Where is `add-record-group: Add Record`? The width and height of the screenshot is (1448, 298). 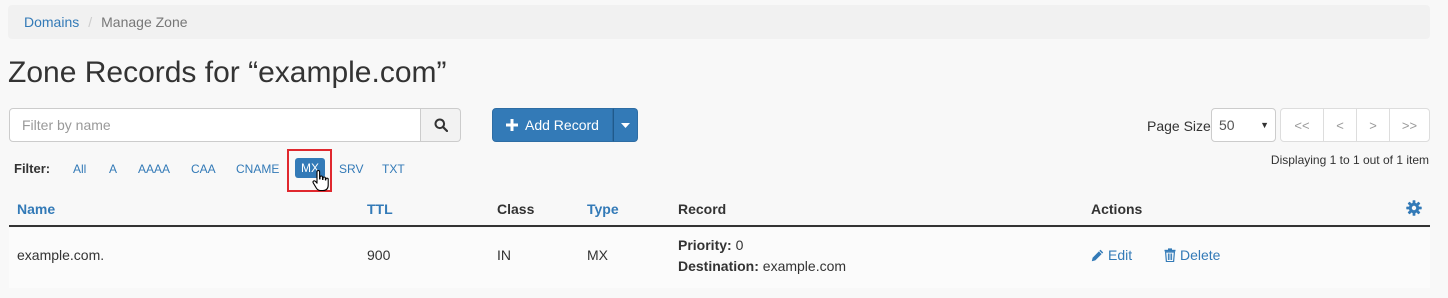
add-record-group: Add Record is located at coordinates (565, 125).